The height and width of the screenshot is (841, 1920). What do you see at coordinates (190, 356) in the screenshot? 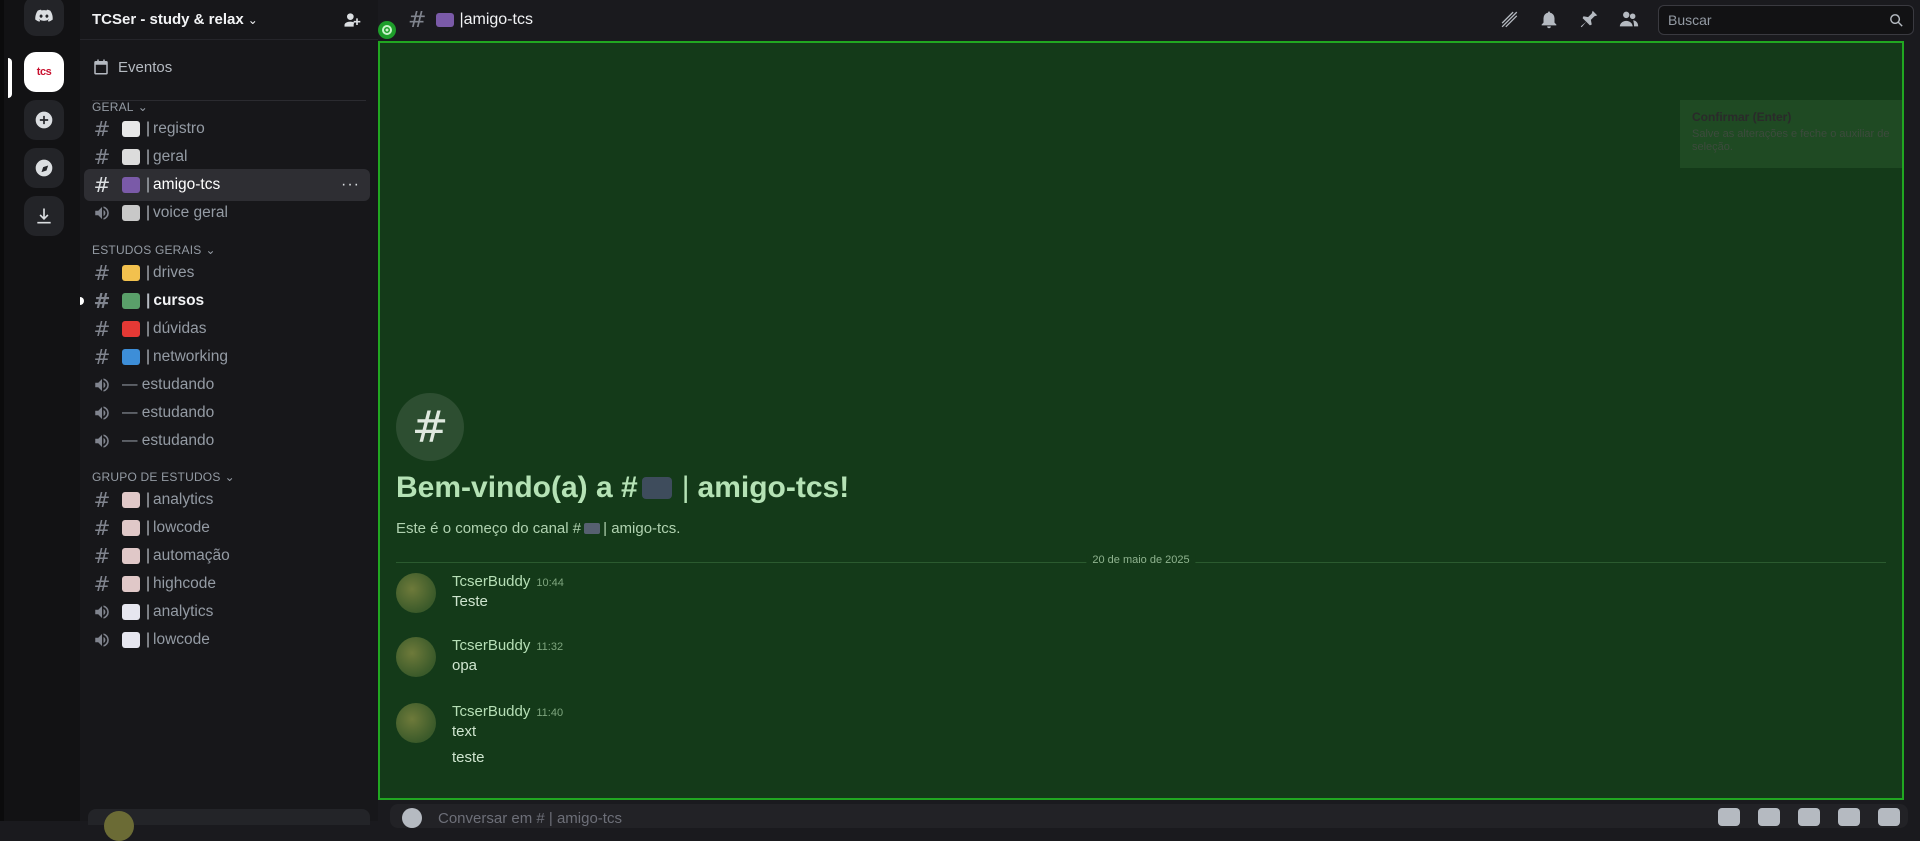
I see `channel-name: networking` at bounding box center [190, 356].